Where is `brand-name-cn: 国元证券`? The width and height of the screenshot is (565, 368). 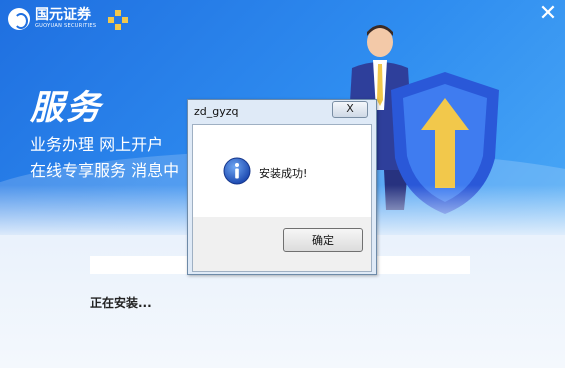 brand-name-cn: 国元证券 is located at coordinates (63, 15).